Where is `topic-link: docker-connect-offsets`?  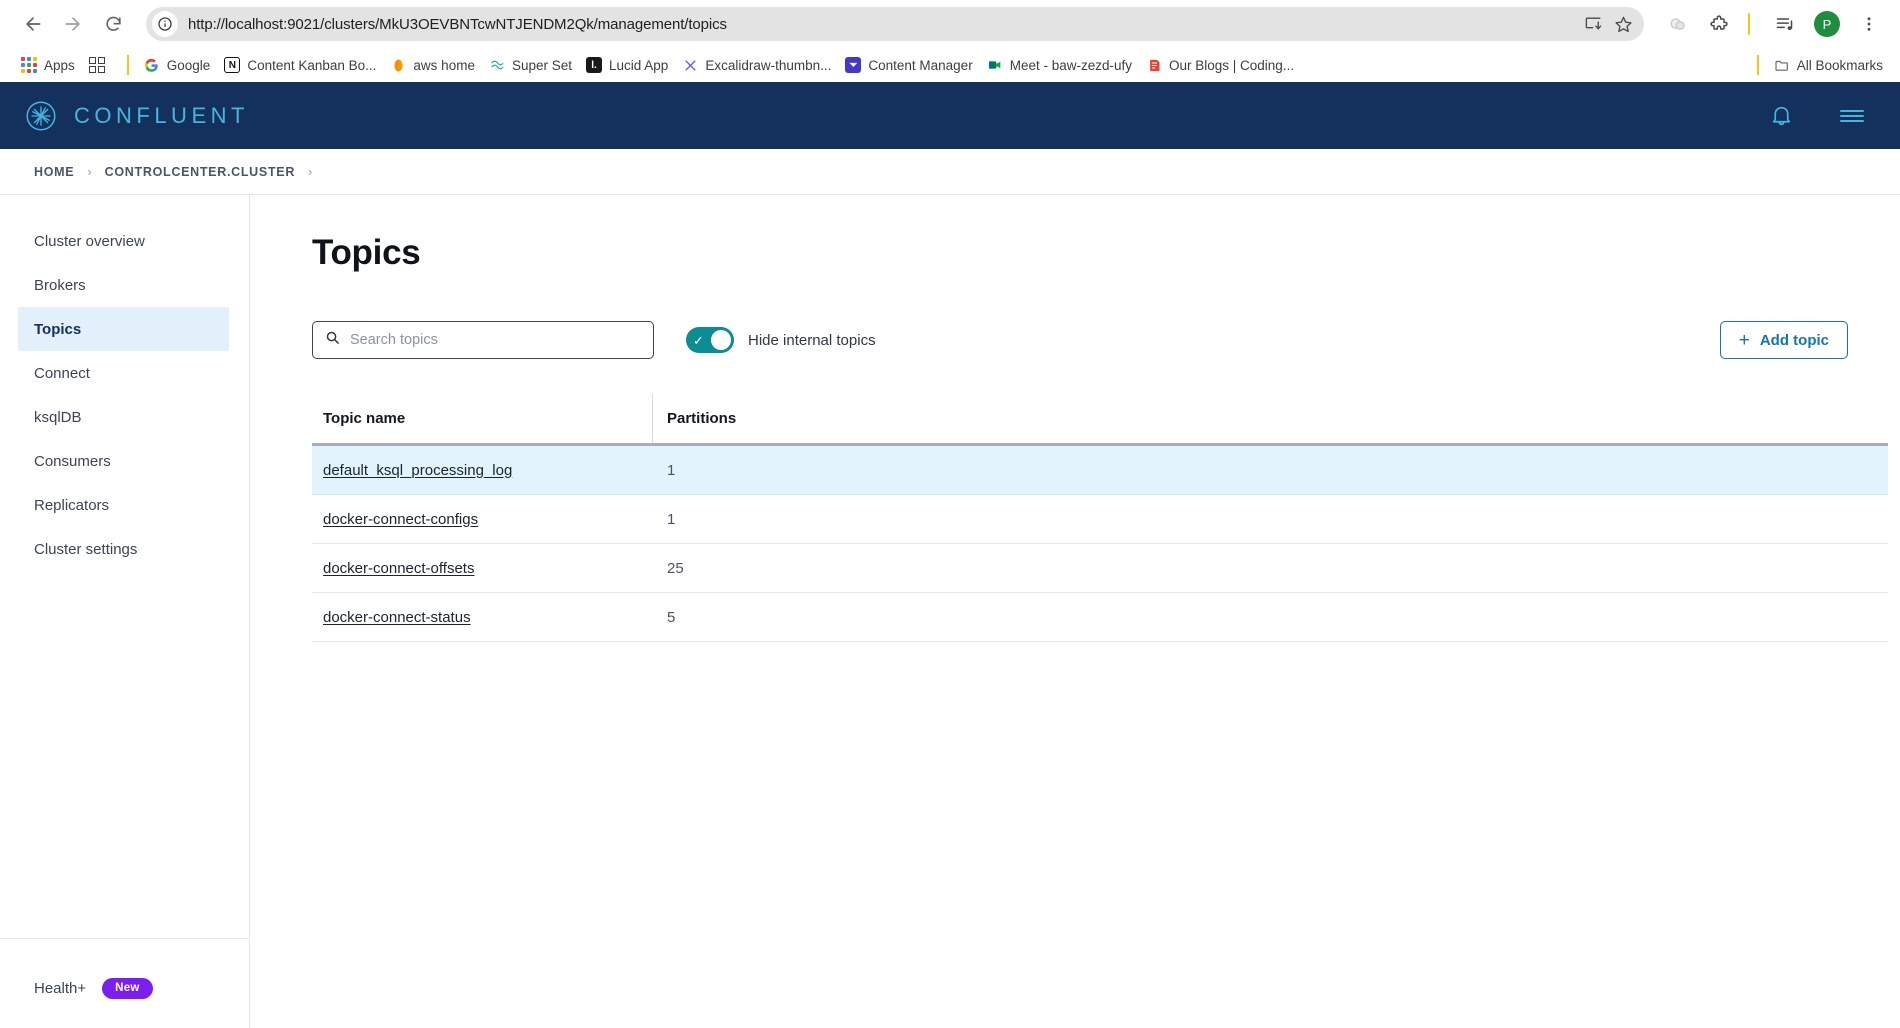 topic-link: docker-connect-offsets is located at coordinates (398, 568).